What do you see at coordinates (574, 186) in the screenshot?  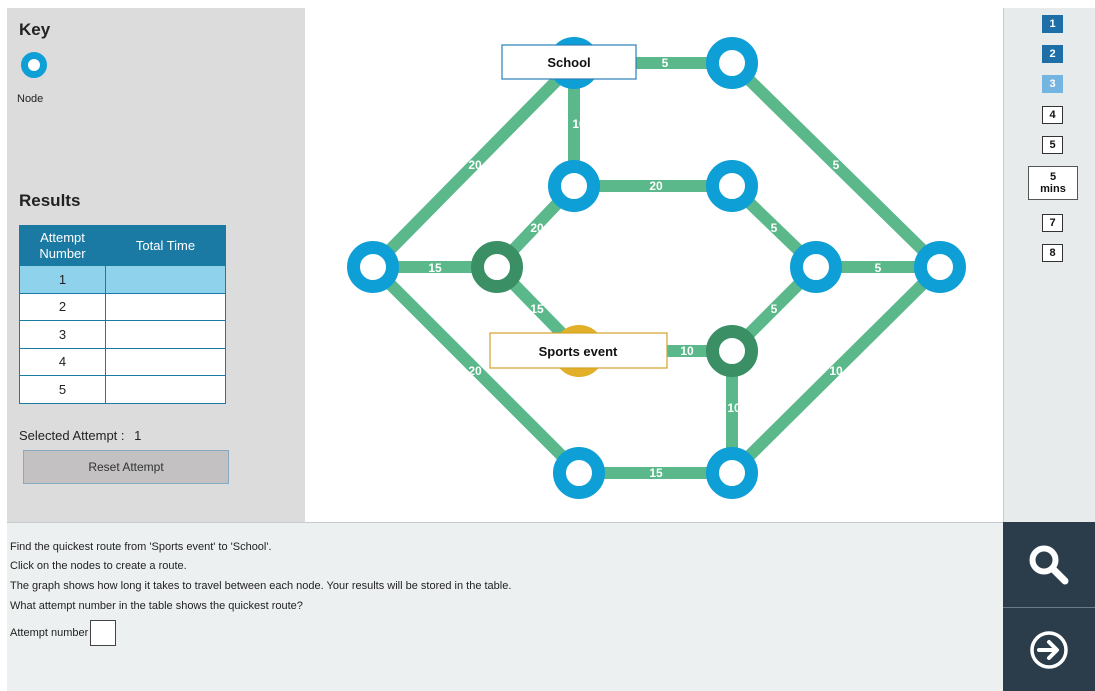 I see `node-mid-left` at bounding box center [574, 186].